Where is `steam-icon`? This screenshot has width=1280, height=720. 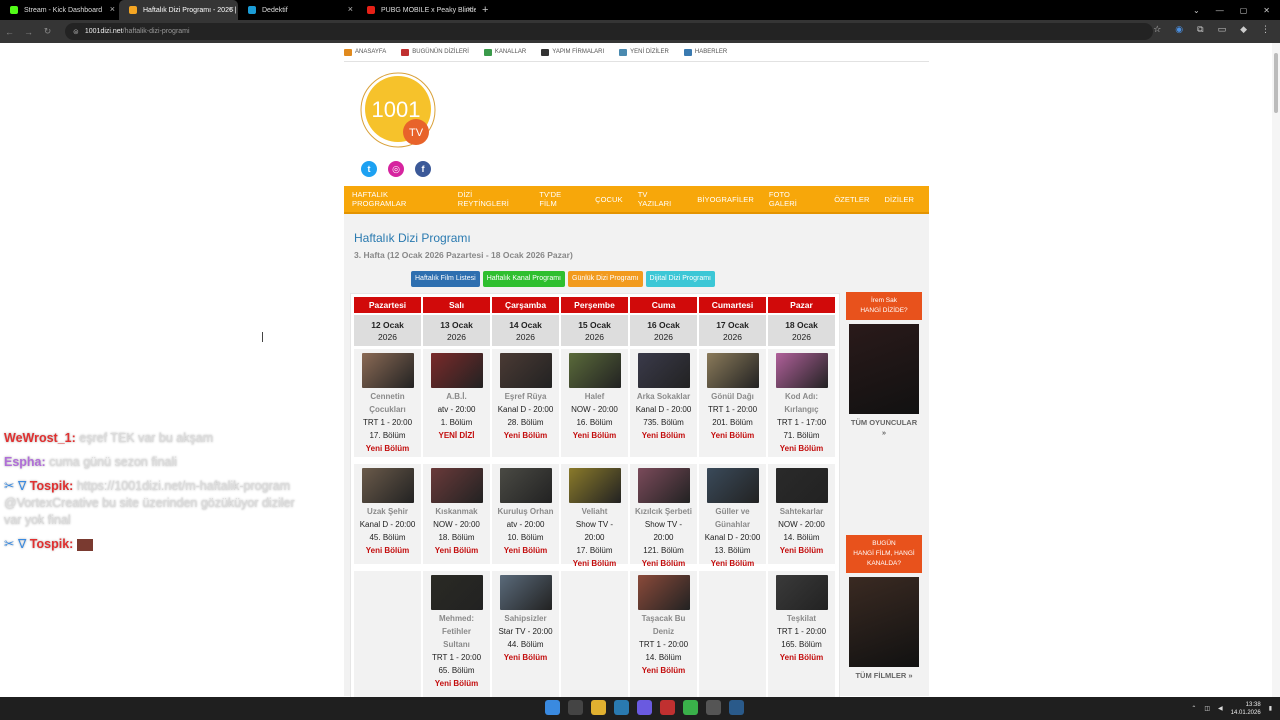
steam-icon is located at coordinates (736, 707).